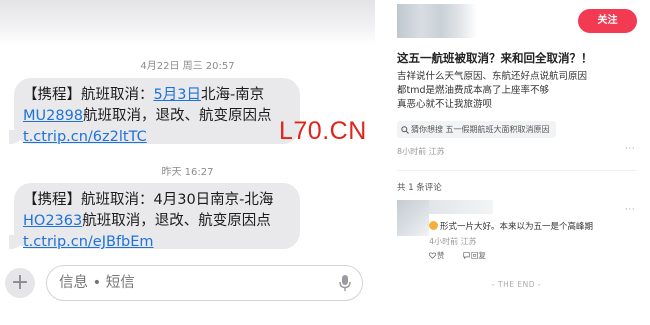  I want to click on url-link: t.ctrip.cn/6z2ltTC, so click(85, 137).